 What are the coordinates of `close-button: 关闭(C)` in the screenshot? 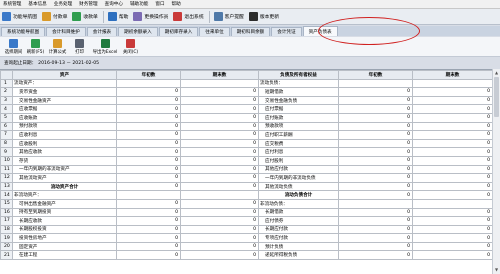 It's located at (130, 47).